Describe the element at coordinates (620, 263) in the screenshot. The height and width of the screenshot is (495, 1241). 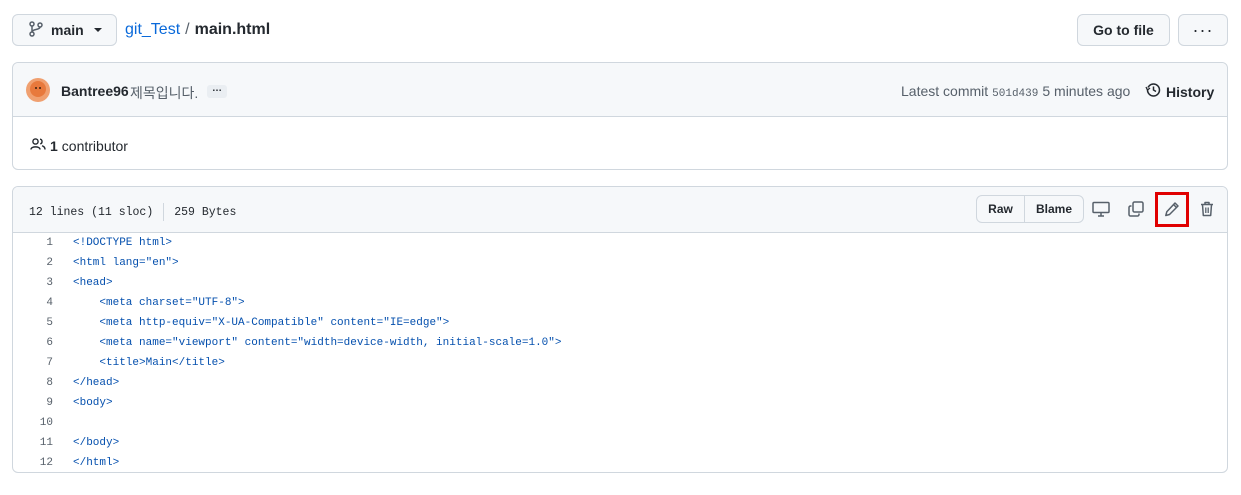
I see `code-line: 2 <html lang="en">` at that location.